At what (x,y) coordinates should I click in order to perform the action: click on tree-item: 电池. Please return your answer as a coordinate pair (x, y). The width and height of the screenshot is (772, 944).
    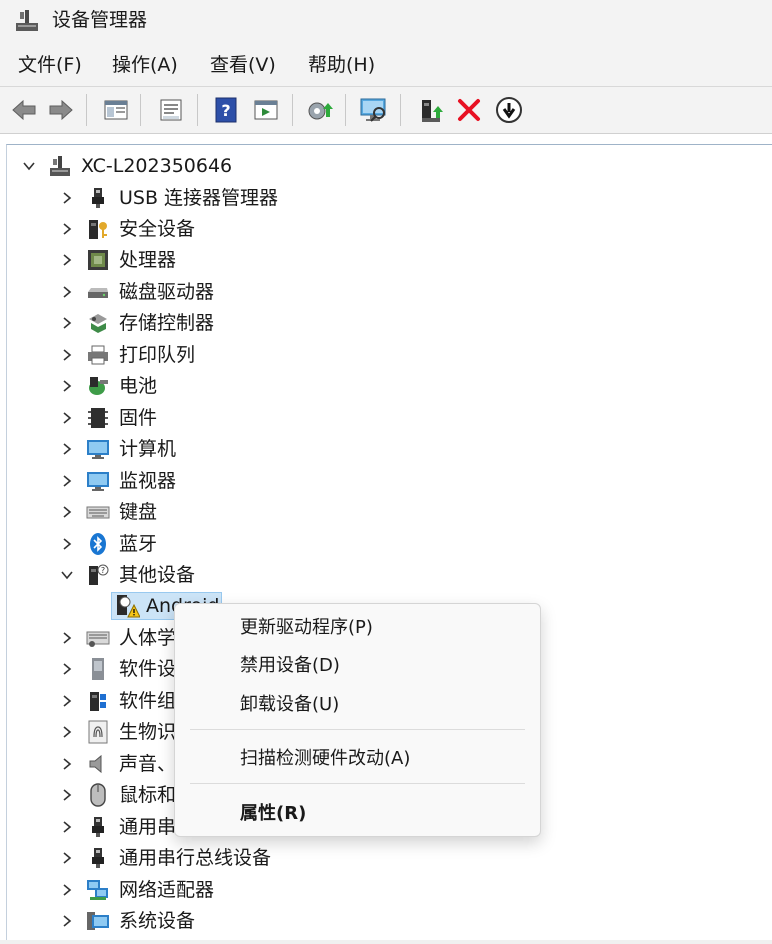
    Looking at the image, I should click on (108, 386).